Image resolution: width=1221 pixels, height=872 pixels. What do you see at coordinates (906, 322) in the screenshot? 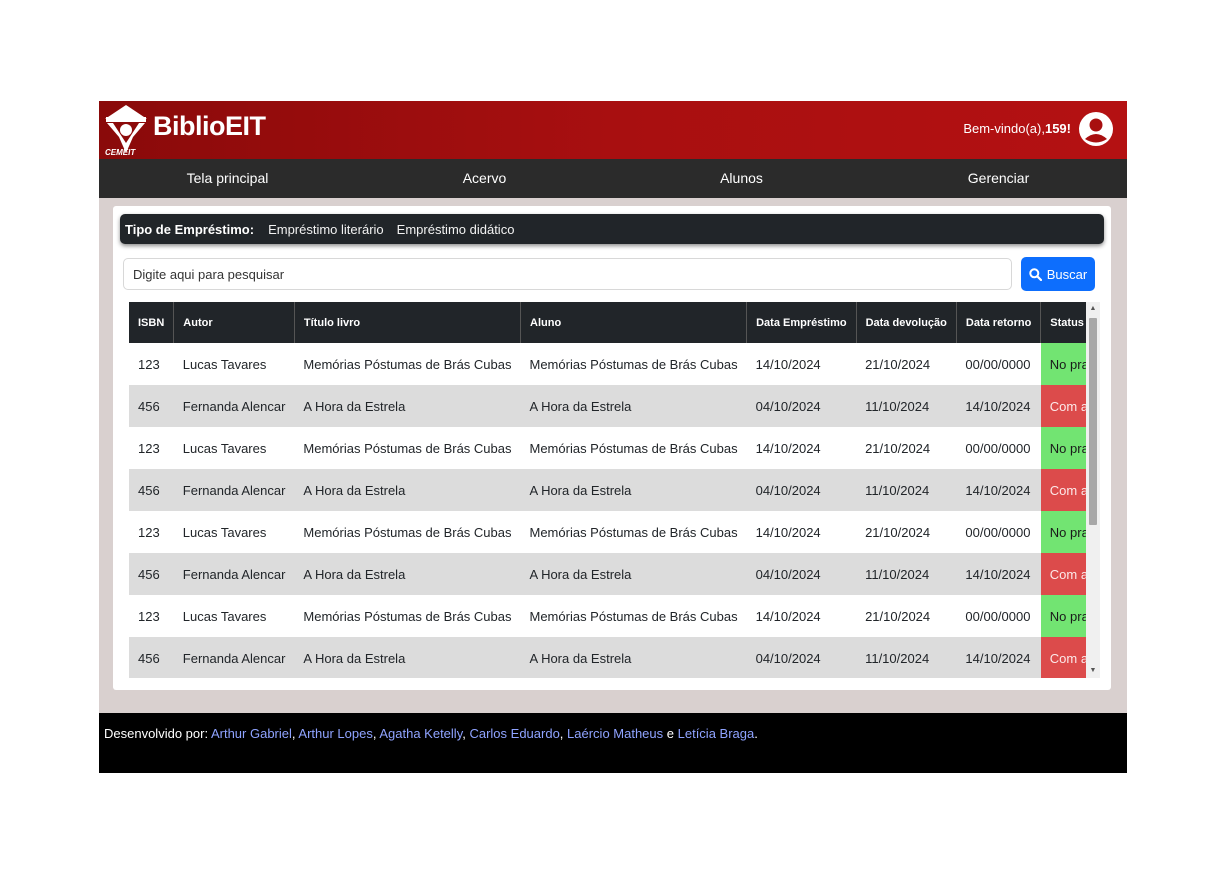
I see `header-data-devolucao: Data devolução` at bounding box center [906, 322].